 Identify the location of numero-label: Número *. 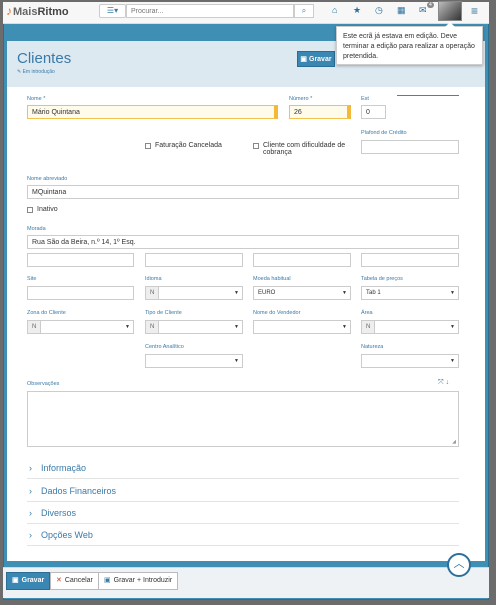
(301, 99).